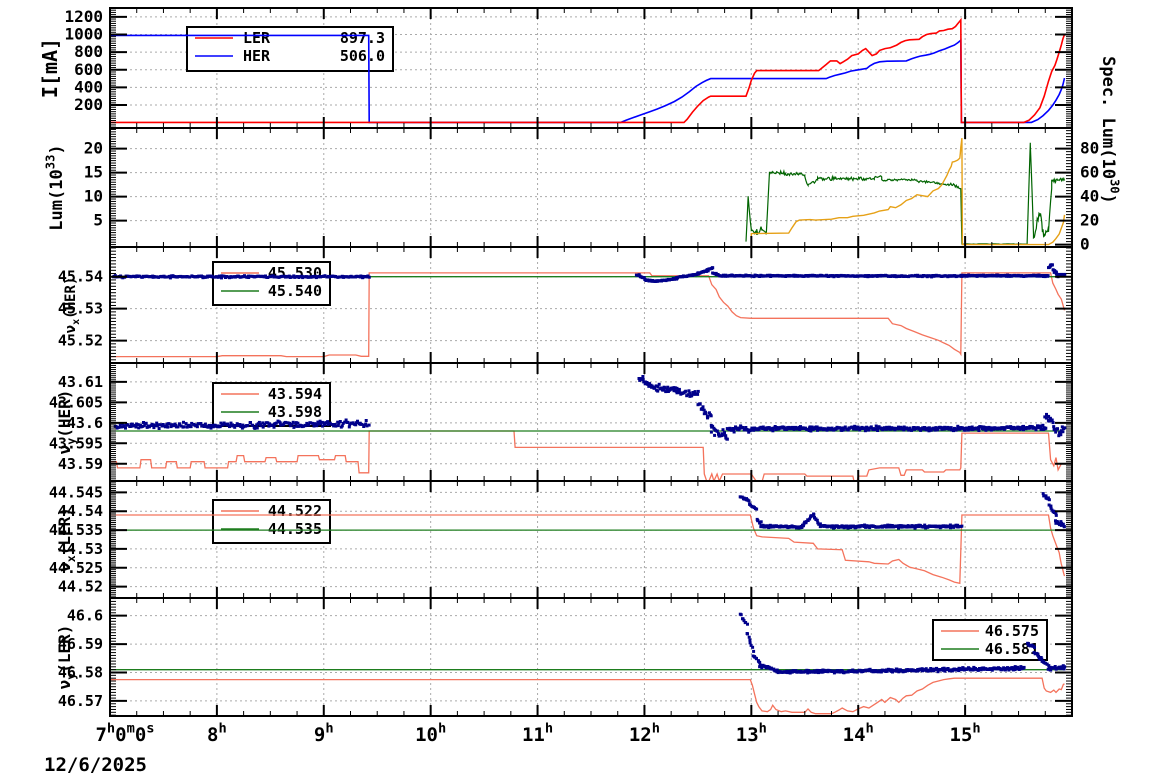 The image size is (1154, 782). I want to click on y-tick-label: 44.52, so click(80, 587).